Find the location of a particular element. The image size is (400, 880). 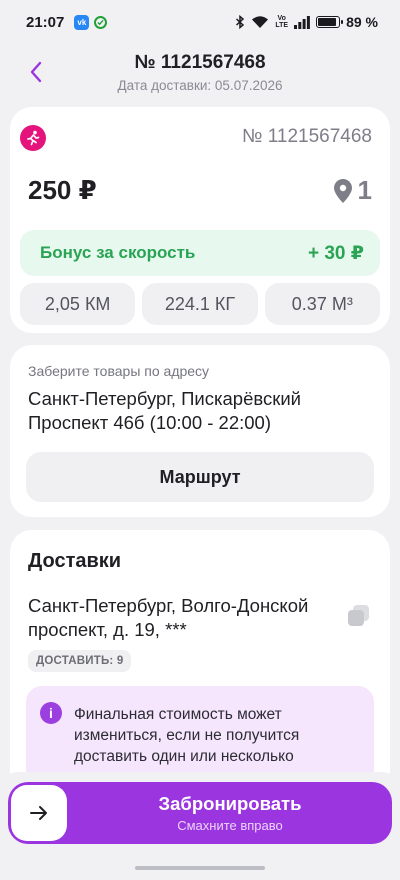

info-icon: i is located at coordinates (51, 713).